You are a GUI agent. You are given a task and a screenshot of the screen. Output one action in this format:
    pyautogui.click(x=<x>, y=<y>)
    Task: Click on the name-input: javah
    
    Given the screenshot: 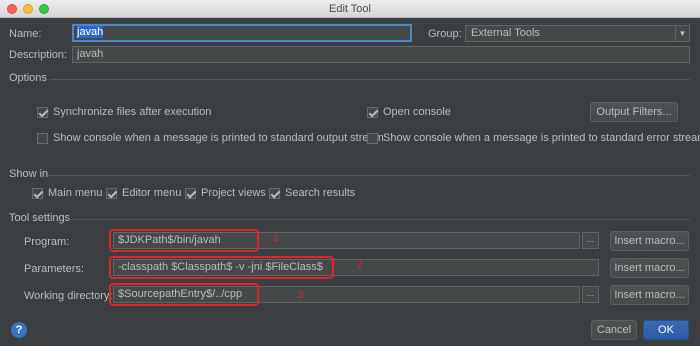 What is the action you would take?
    pyautogui.click(x=242, y=33)
    